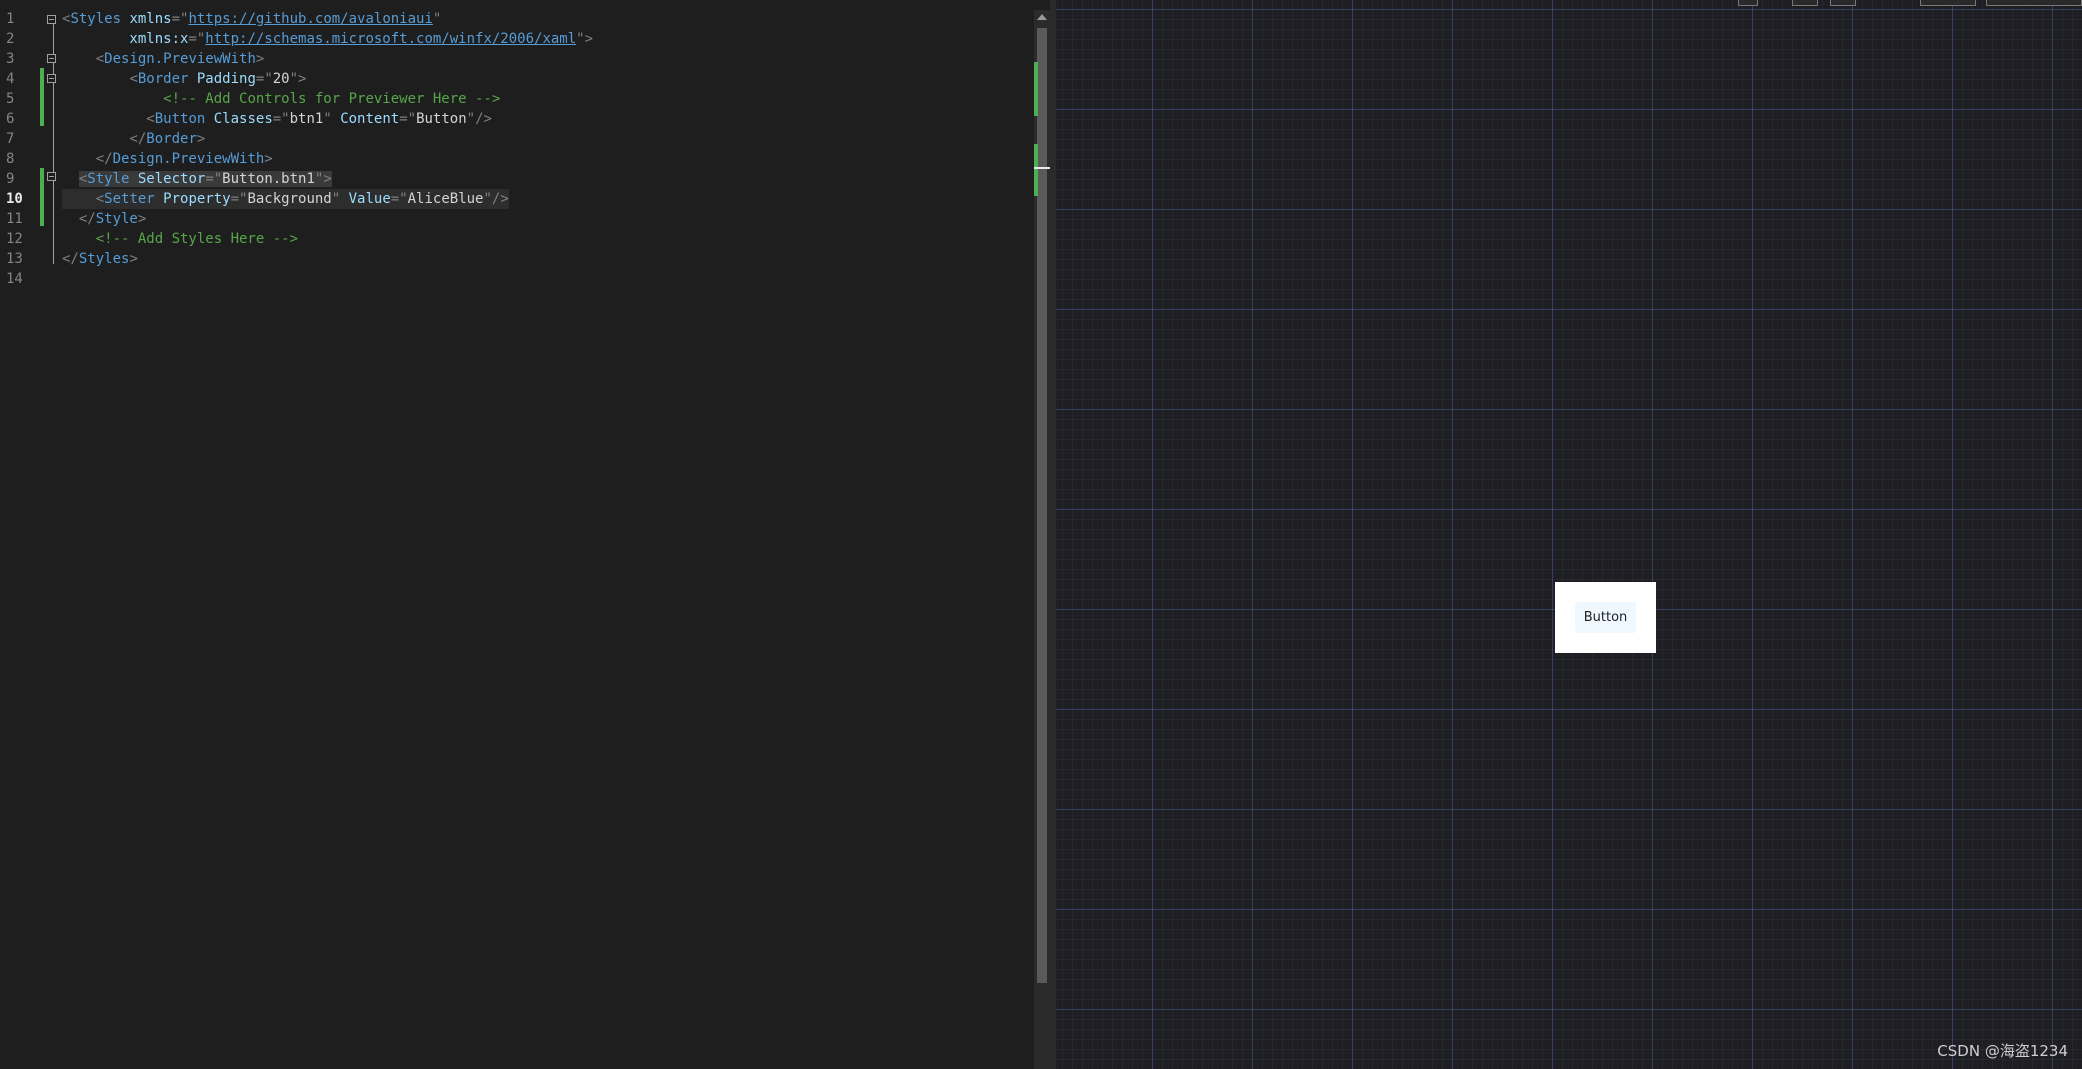  Describe the element at coordinates (10, 139) in the screenshot. I see `line-number: 7` at that location.